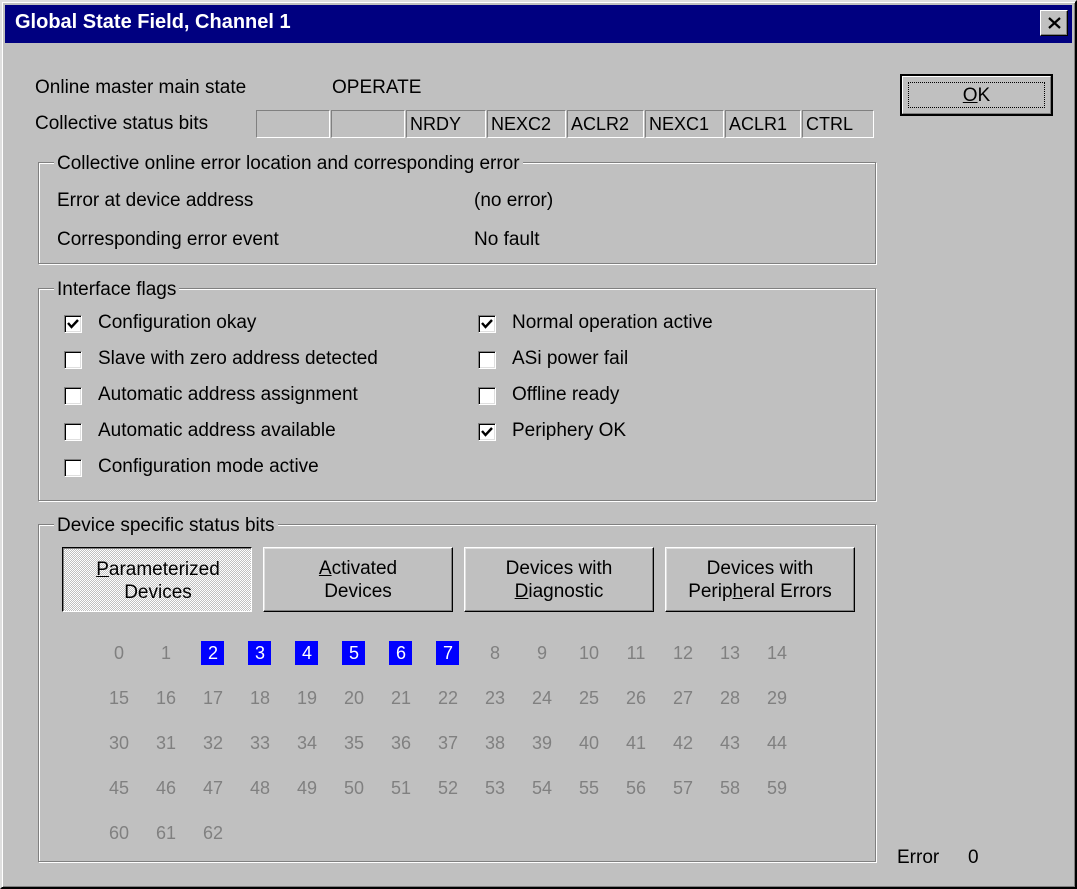  Describe the element at coordinates (538, 24) in the screenshot. I see `title-bar: Global State Field, Channel 1` at that location.